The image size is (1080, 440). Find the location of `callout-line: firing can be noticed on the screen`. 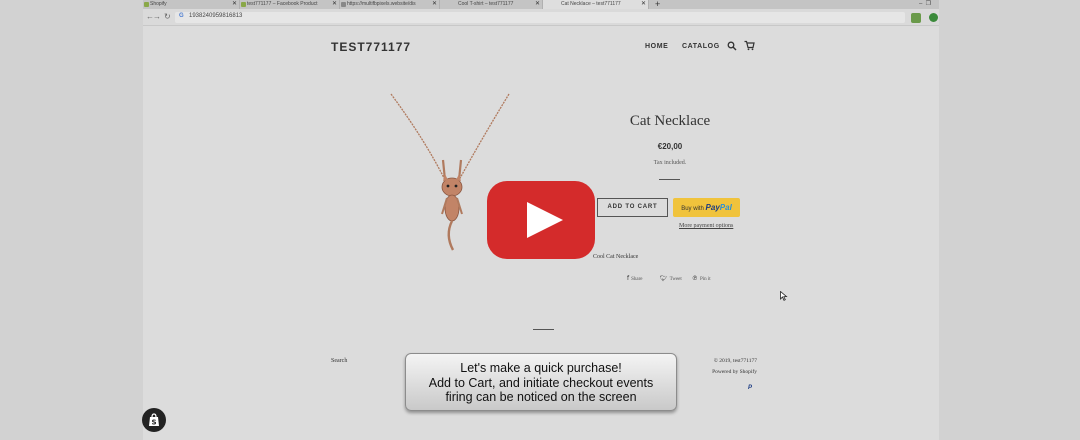

callout-line: firing can be noticed on the screen is located at coordinates (541, 397).